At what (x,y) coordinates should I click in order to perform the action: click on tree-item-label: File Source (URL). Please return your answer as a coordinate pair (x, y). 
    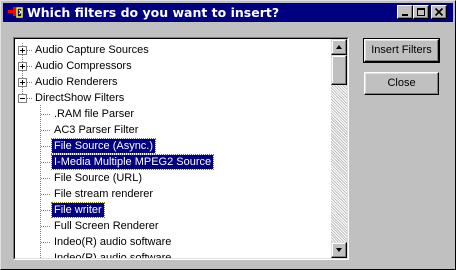
    Looking at the image, I should click on (98, 178).